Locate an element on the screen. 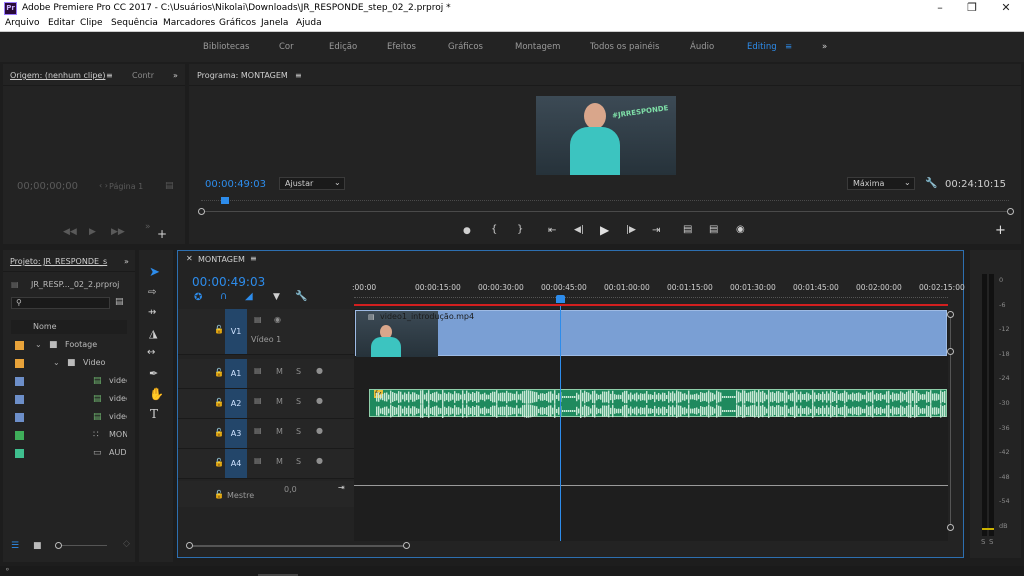 This screenshot has width=1024, height=576. menu-clipe: Clipe is located at coordinates (91, 23).